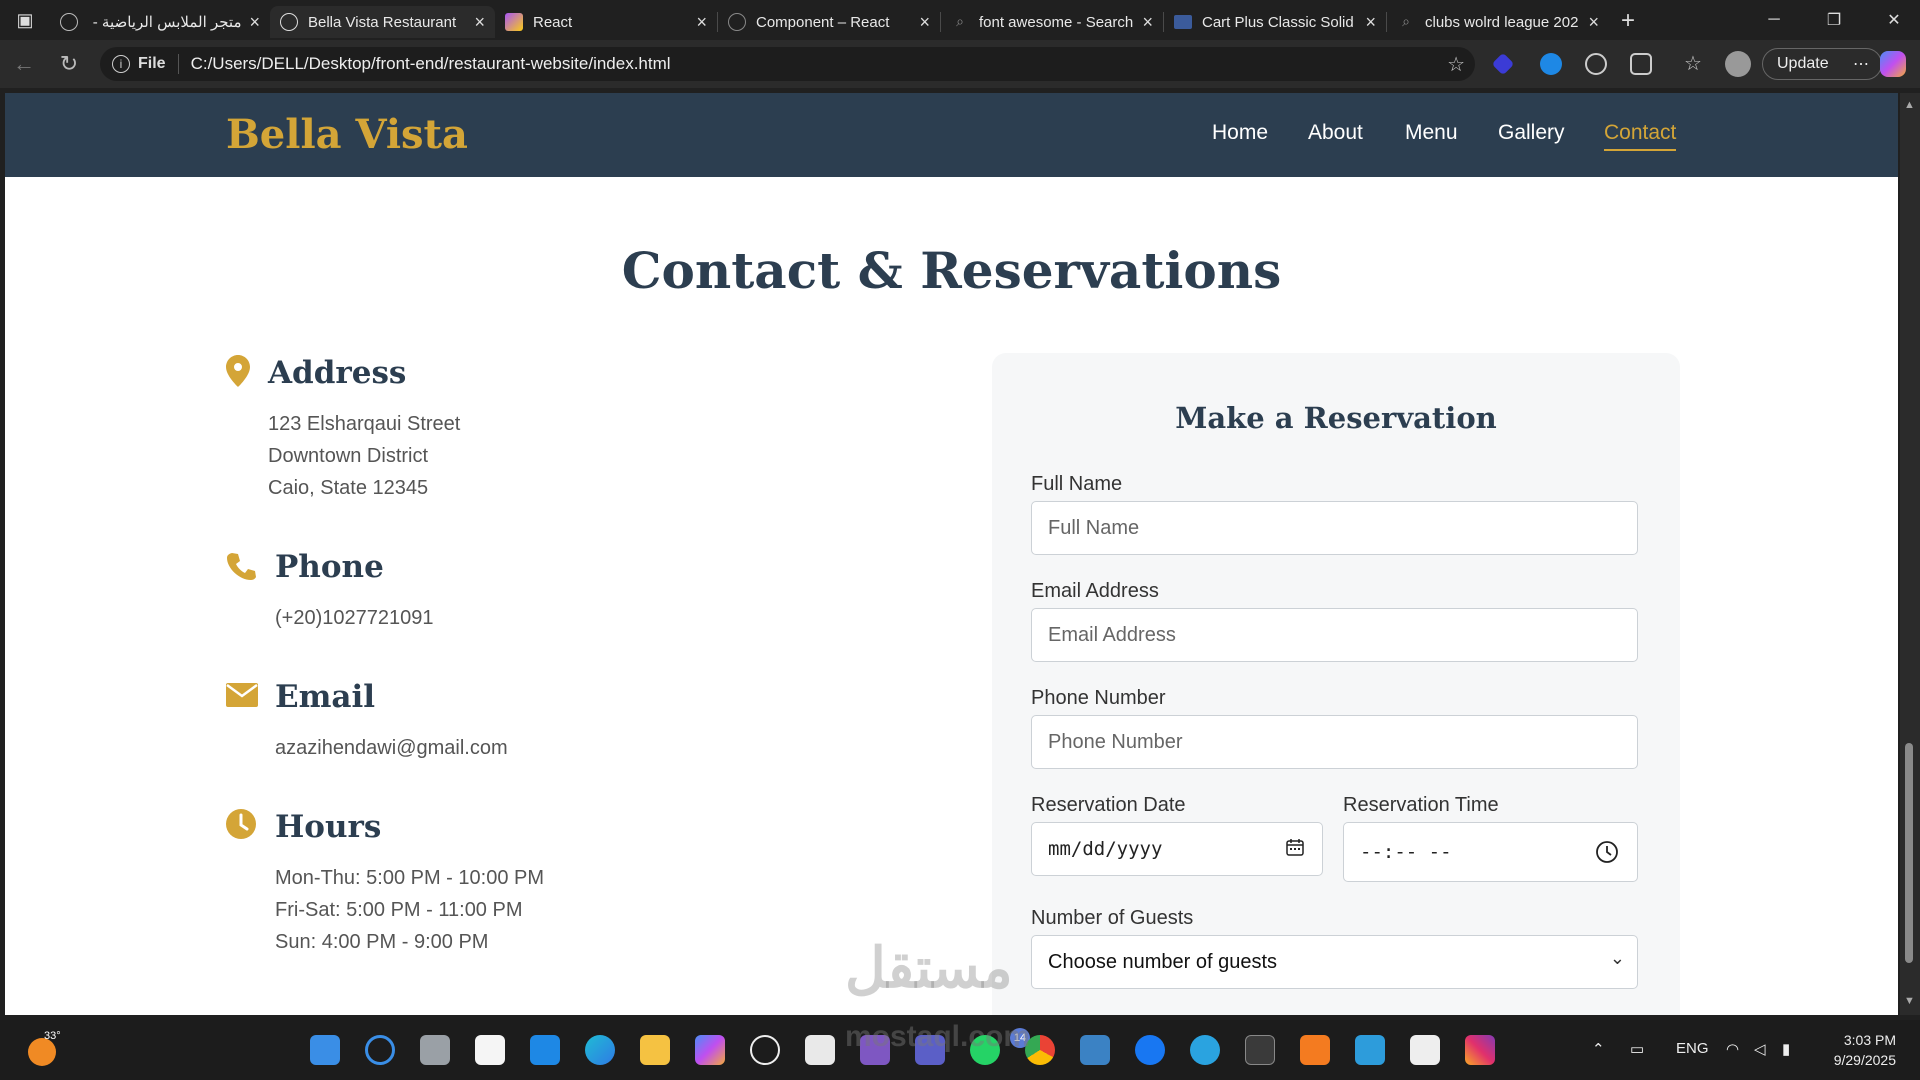  Describe the element at coordinates (1421, 805) in the screenshot. I see `time-label: Reservation Time` at that location.